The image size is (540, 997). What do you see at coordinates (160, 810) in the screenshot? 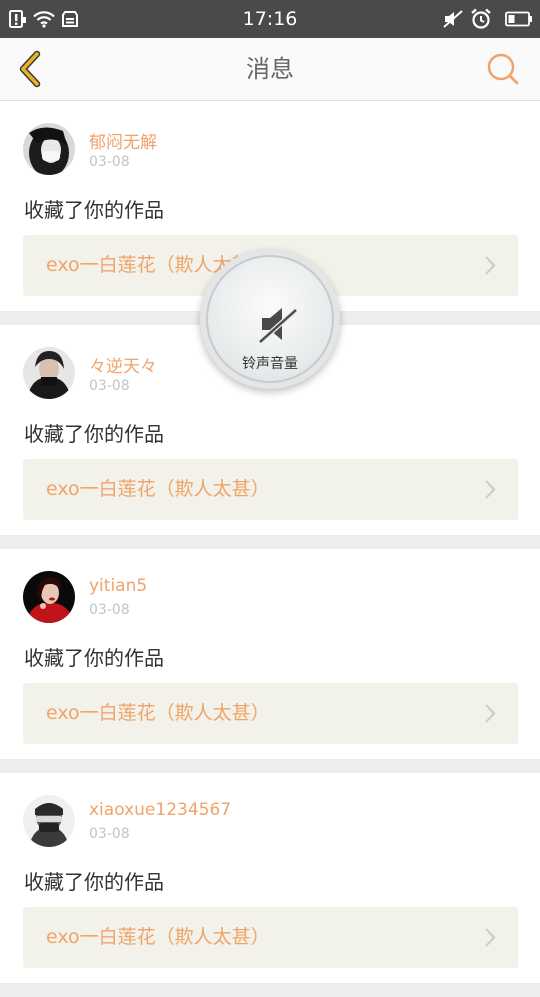
I see `username: xiaoxue1234567` at bounding box center [160, 810].